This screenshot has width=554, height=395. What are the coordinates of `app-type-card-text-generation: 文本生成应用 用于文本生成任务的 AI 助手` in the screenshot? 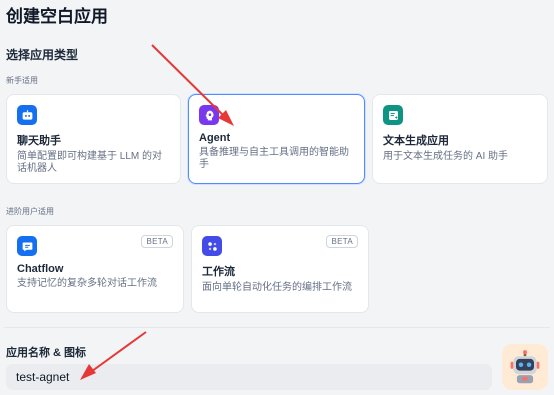 It's located at (460, 139).